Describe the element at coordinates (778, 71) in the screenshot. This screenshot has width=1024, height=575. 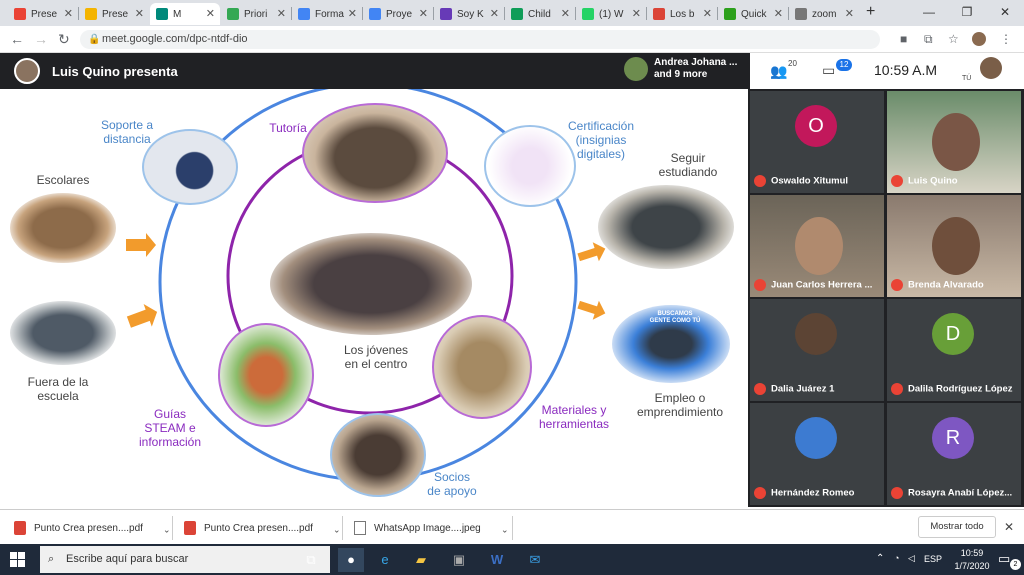
I see `people-icon: 👥` at that location.